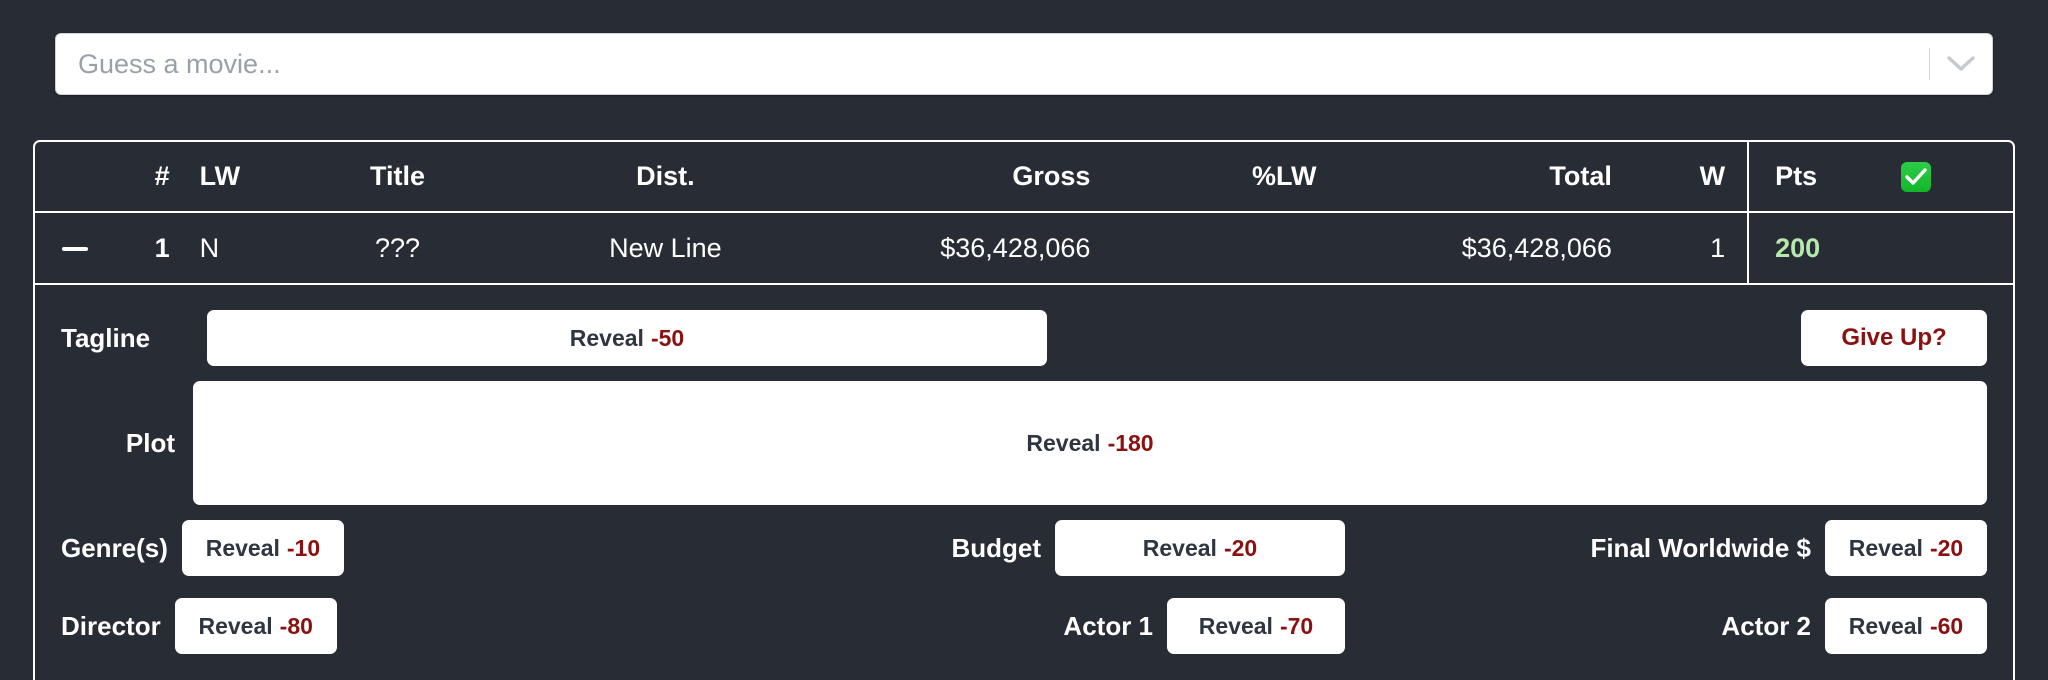 Image resolution: width=2048 pixels, height=680 pixels. Describe the element at coordinates (111, 625) in the screenshot. I see `director-label: Director` at that location.